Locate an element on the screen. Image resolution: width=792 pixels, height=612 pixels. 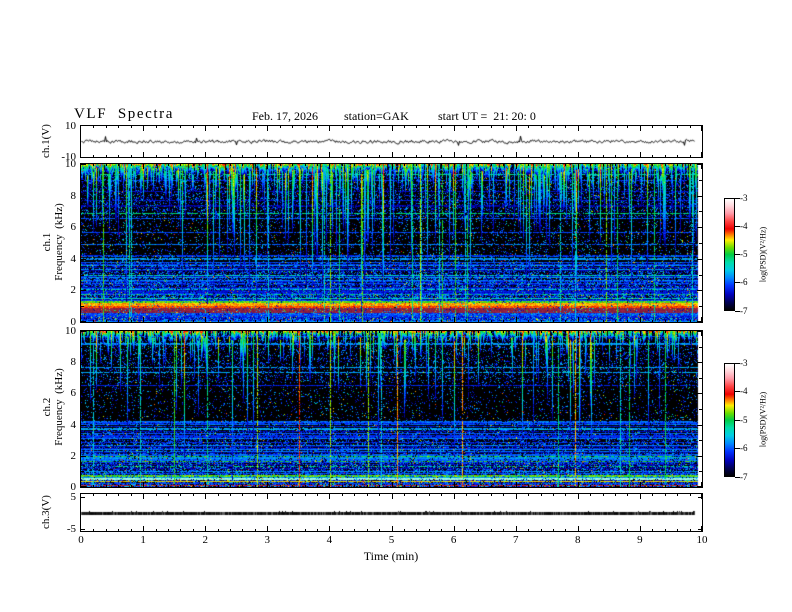
x-tick-label: 9 is located at coordinates (640, 540).